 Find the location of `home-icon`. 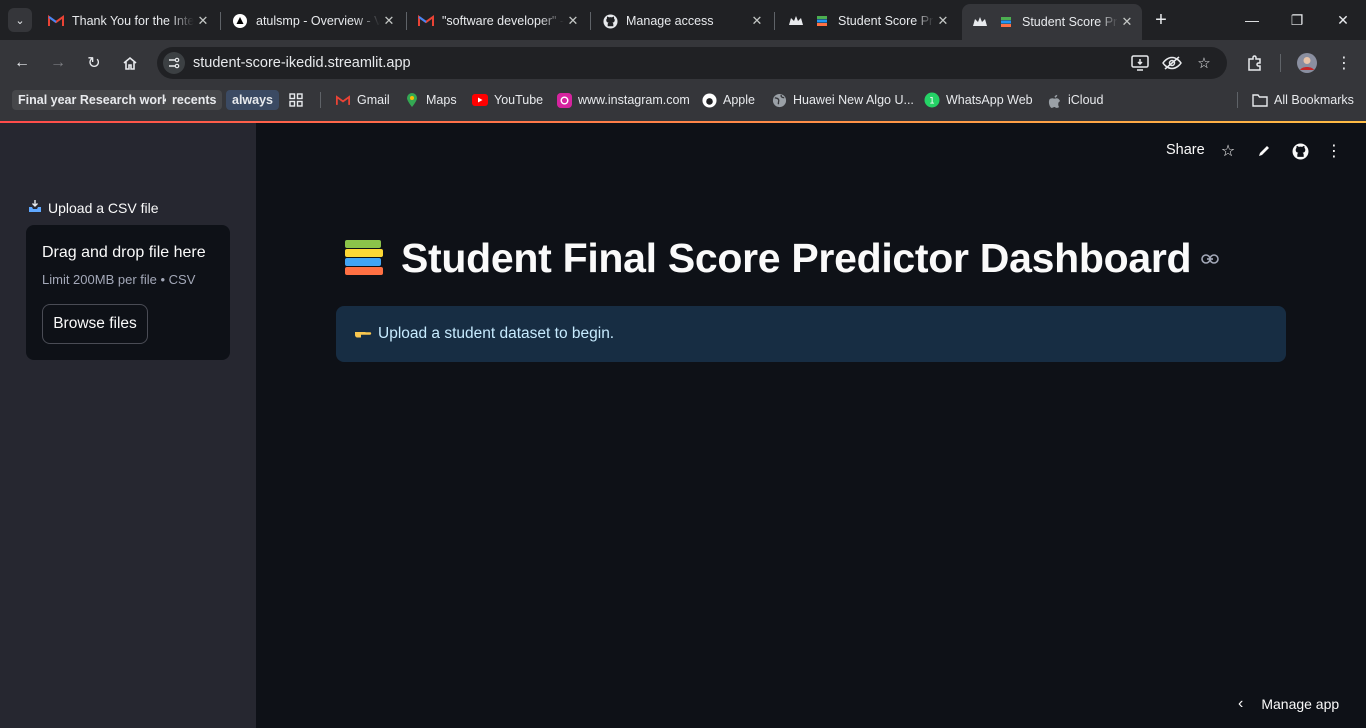

home-icon is located at coordinates (130, 63).